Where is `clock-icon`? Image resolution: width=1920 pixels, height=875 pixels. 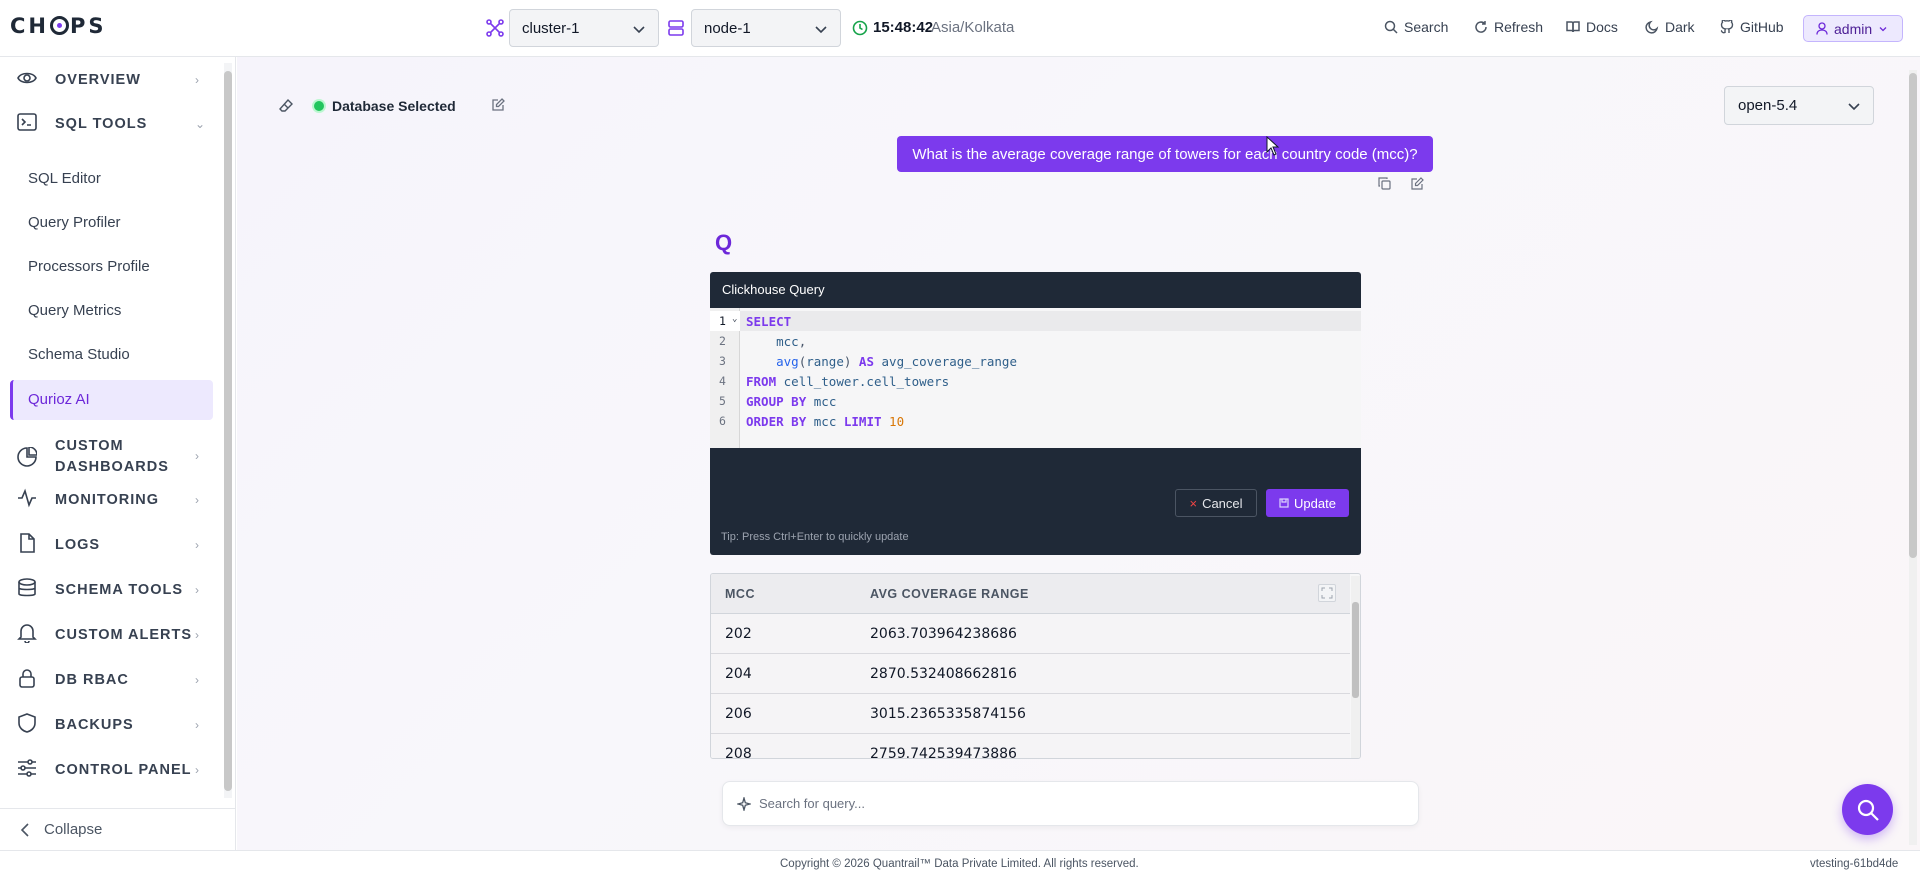 clock-icon is located at coordinates (860, 28).